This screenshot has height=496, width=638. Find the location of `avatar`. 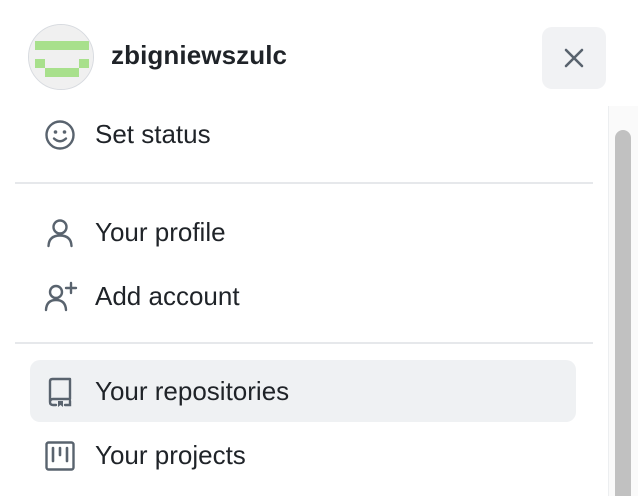

avatar is located at coordinates (61, 57).